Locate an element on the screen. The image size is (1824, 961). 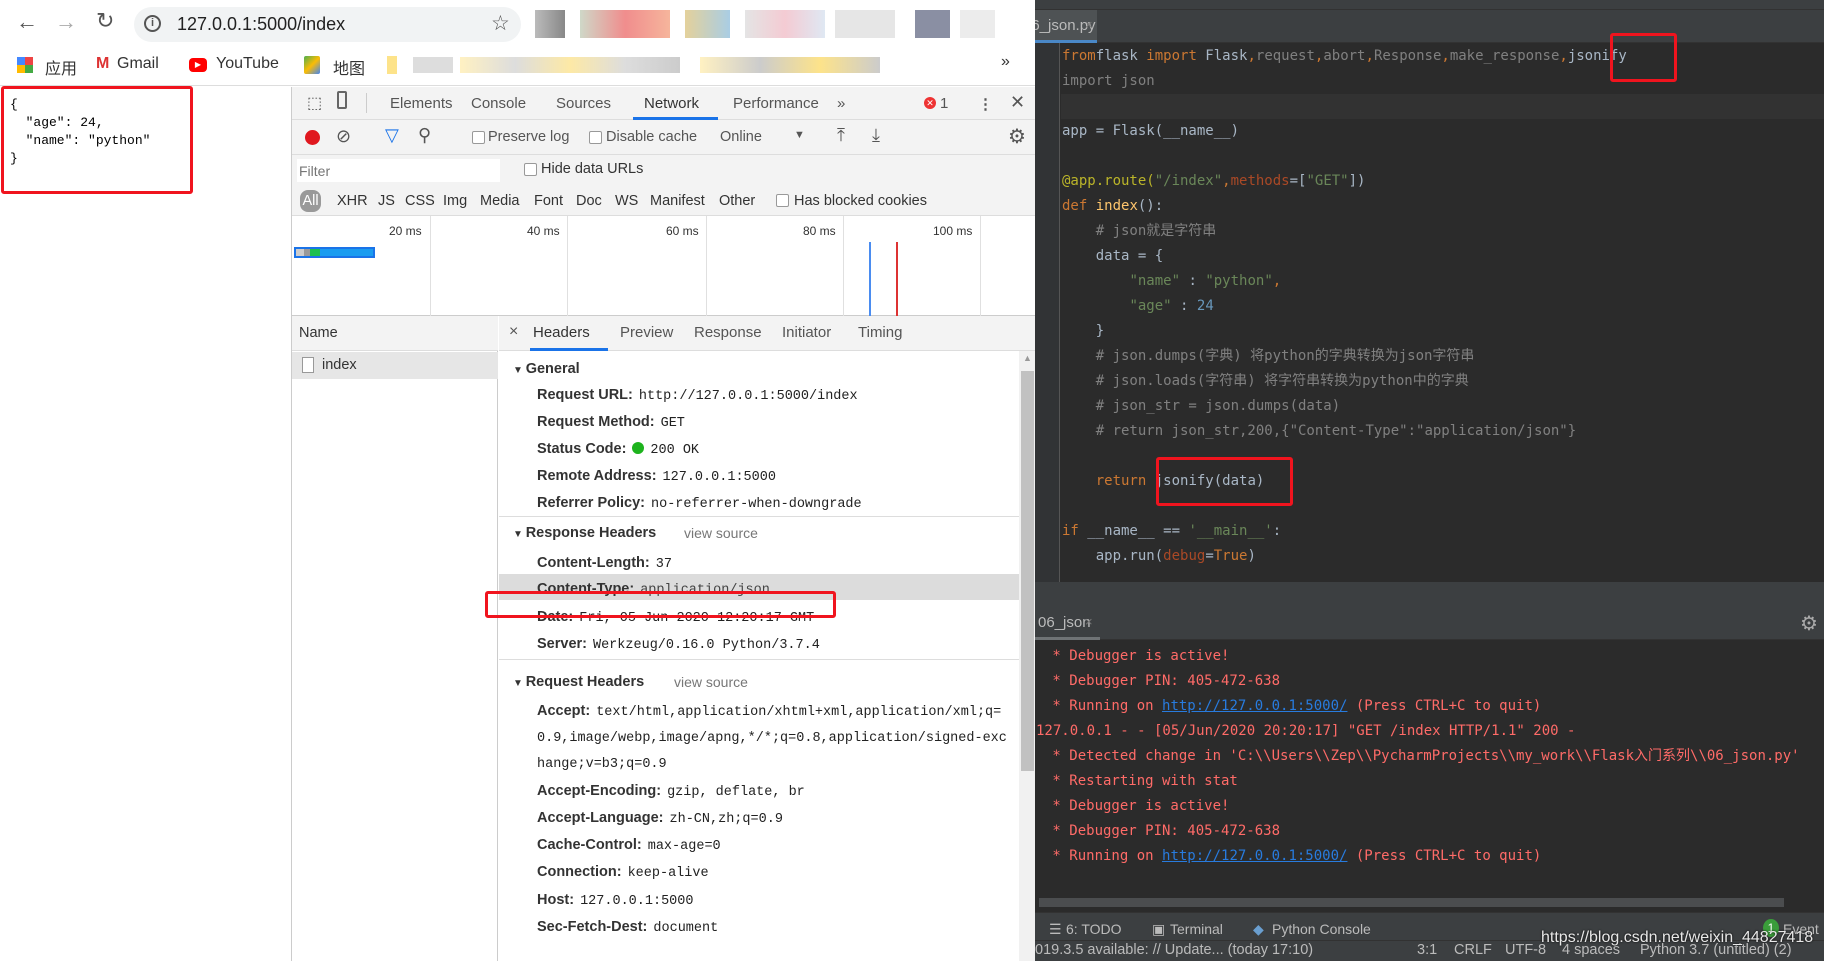
code-line: "name" : "python", is located at coordinates (1344, 281).